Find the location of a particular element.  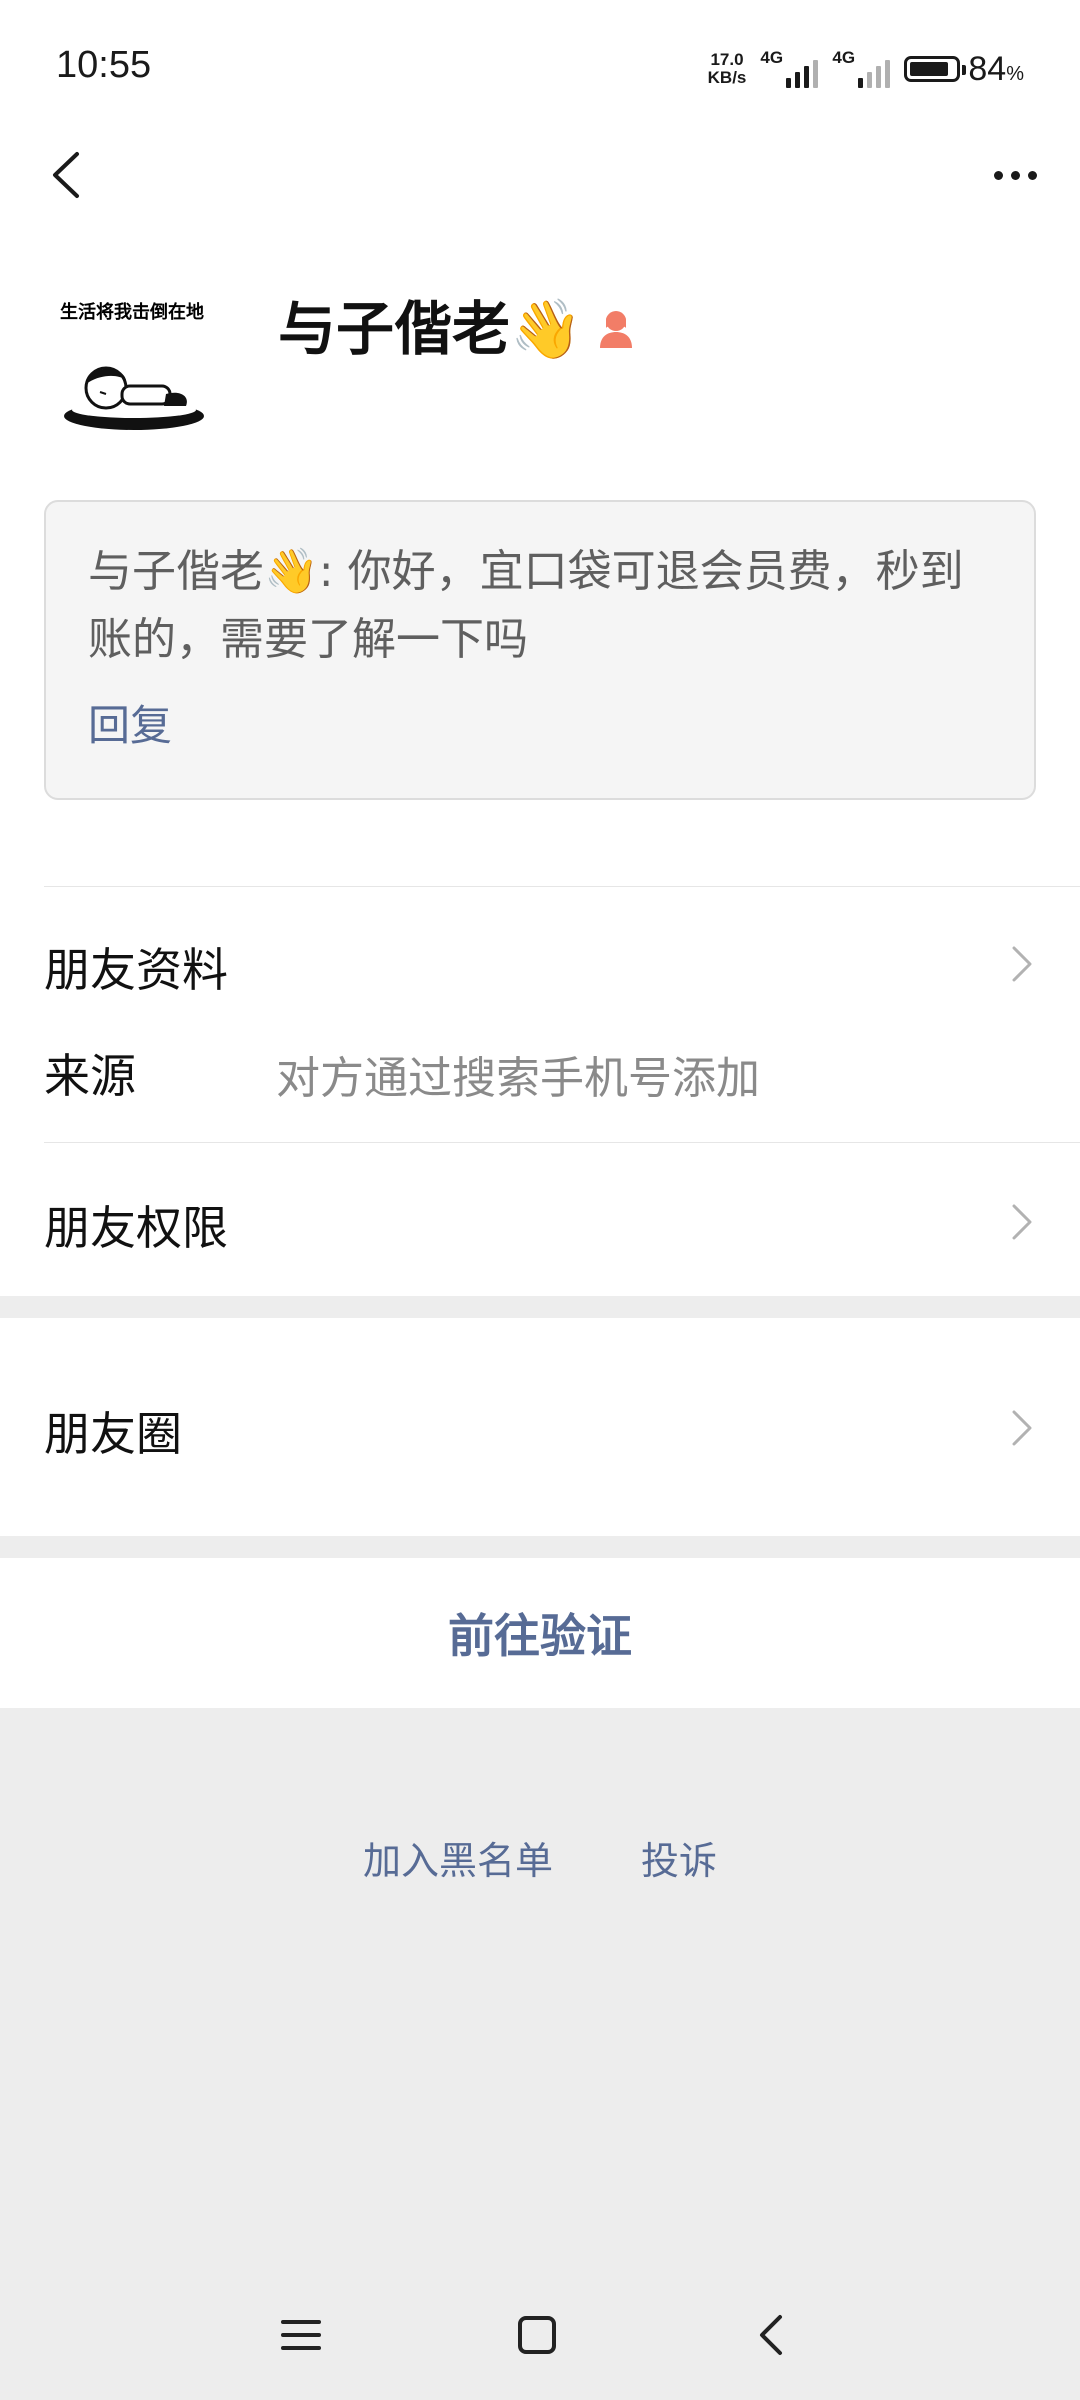

system-navigation-bar is located at coordinates (540, 2335).